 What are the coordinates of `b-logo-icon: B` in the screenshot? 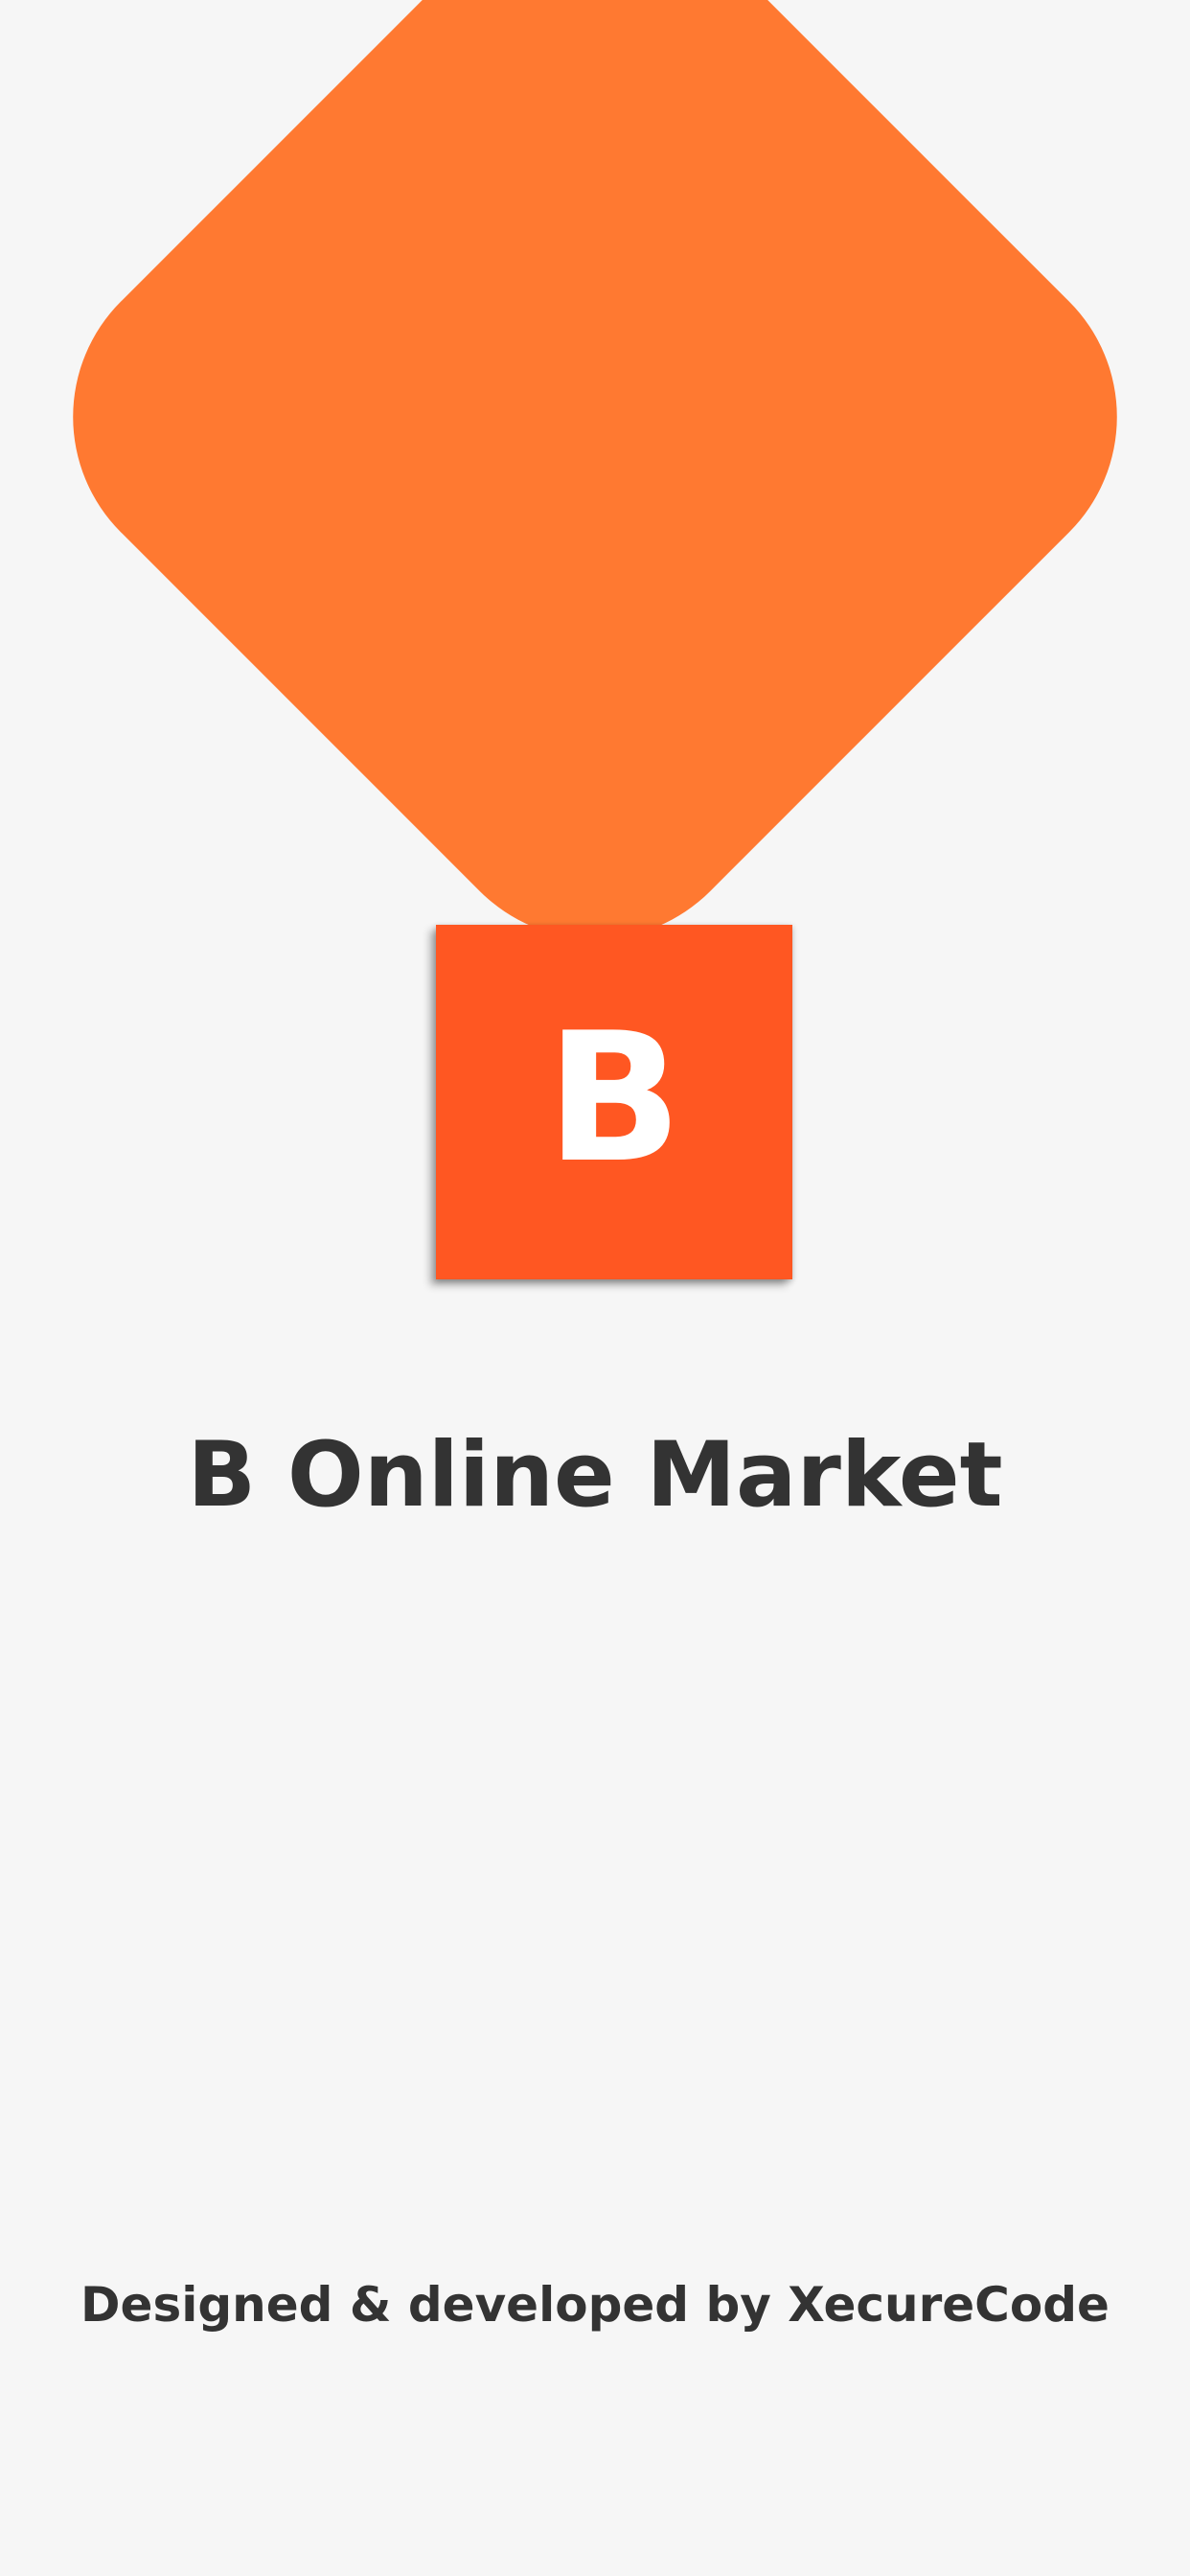 It's located at (614, 1102).